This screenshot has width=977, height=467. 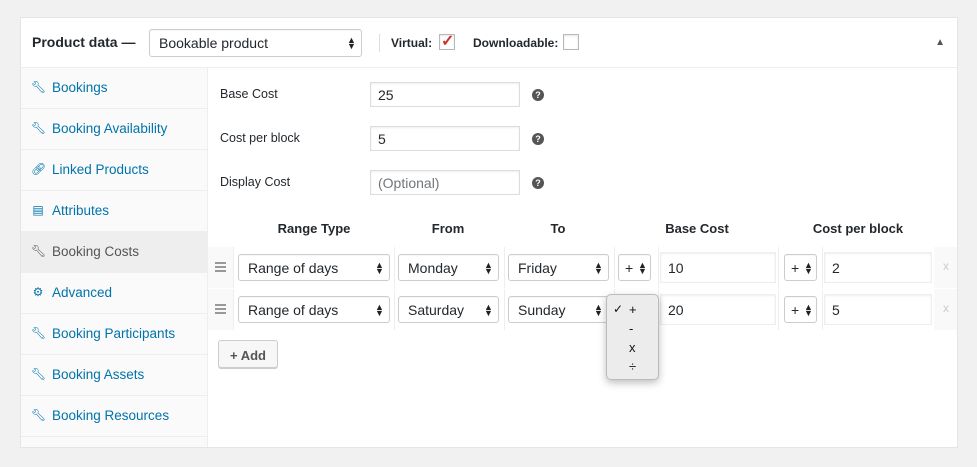 I want to click on tab-booking-participants: 🔧︎ Booking Participants, so click(x=114, y=334).